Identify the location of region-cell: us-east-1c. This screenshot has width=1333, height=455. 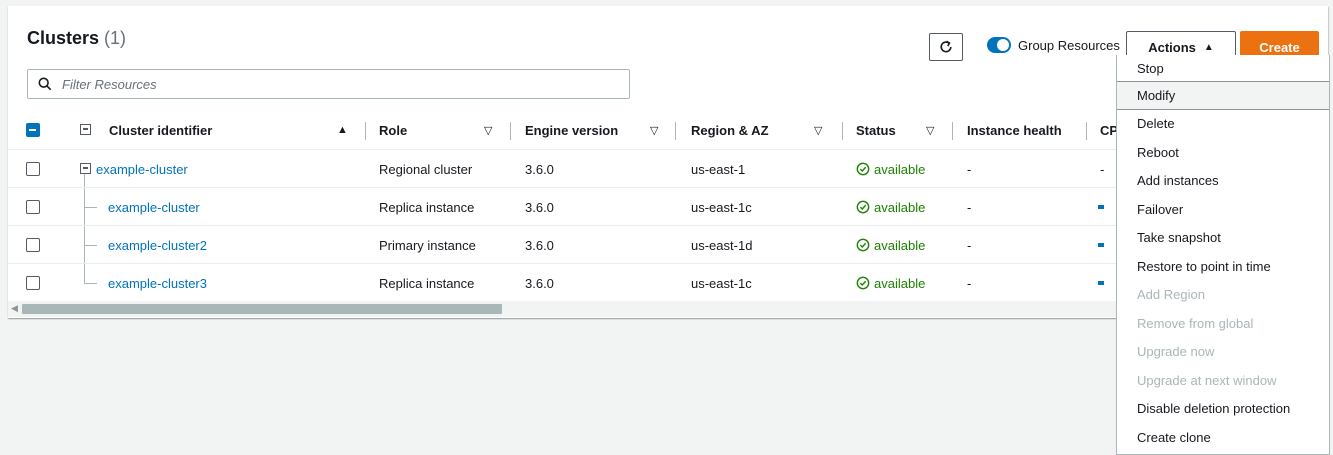
(721, 283).